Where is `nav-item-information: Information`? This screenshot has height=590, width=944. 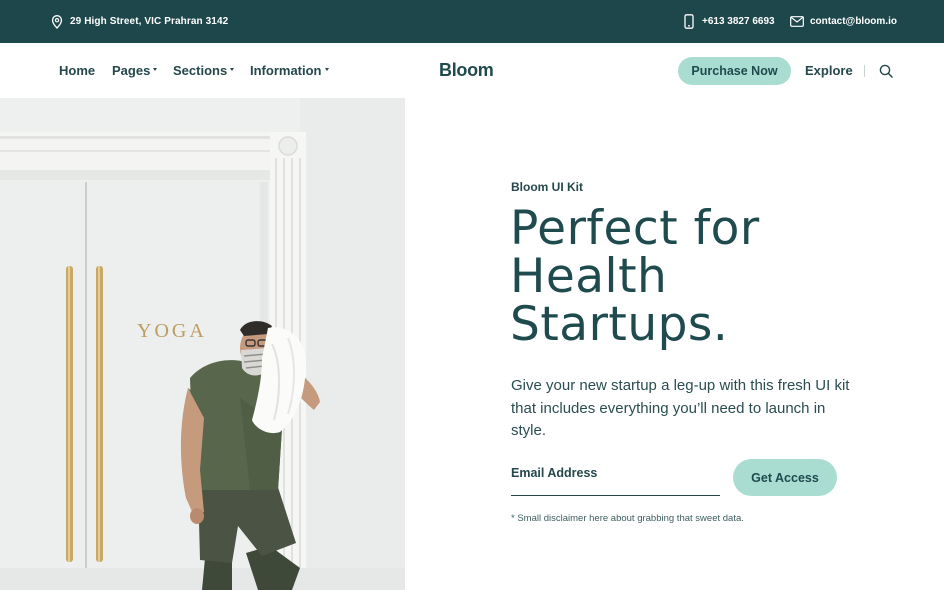
nav-item-information: Information is located at coordinates (289, 70).